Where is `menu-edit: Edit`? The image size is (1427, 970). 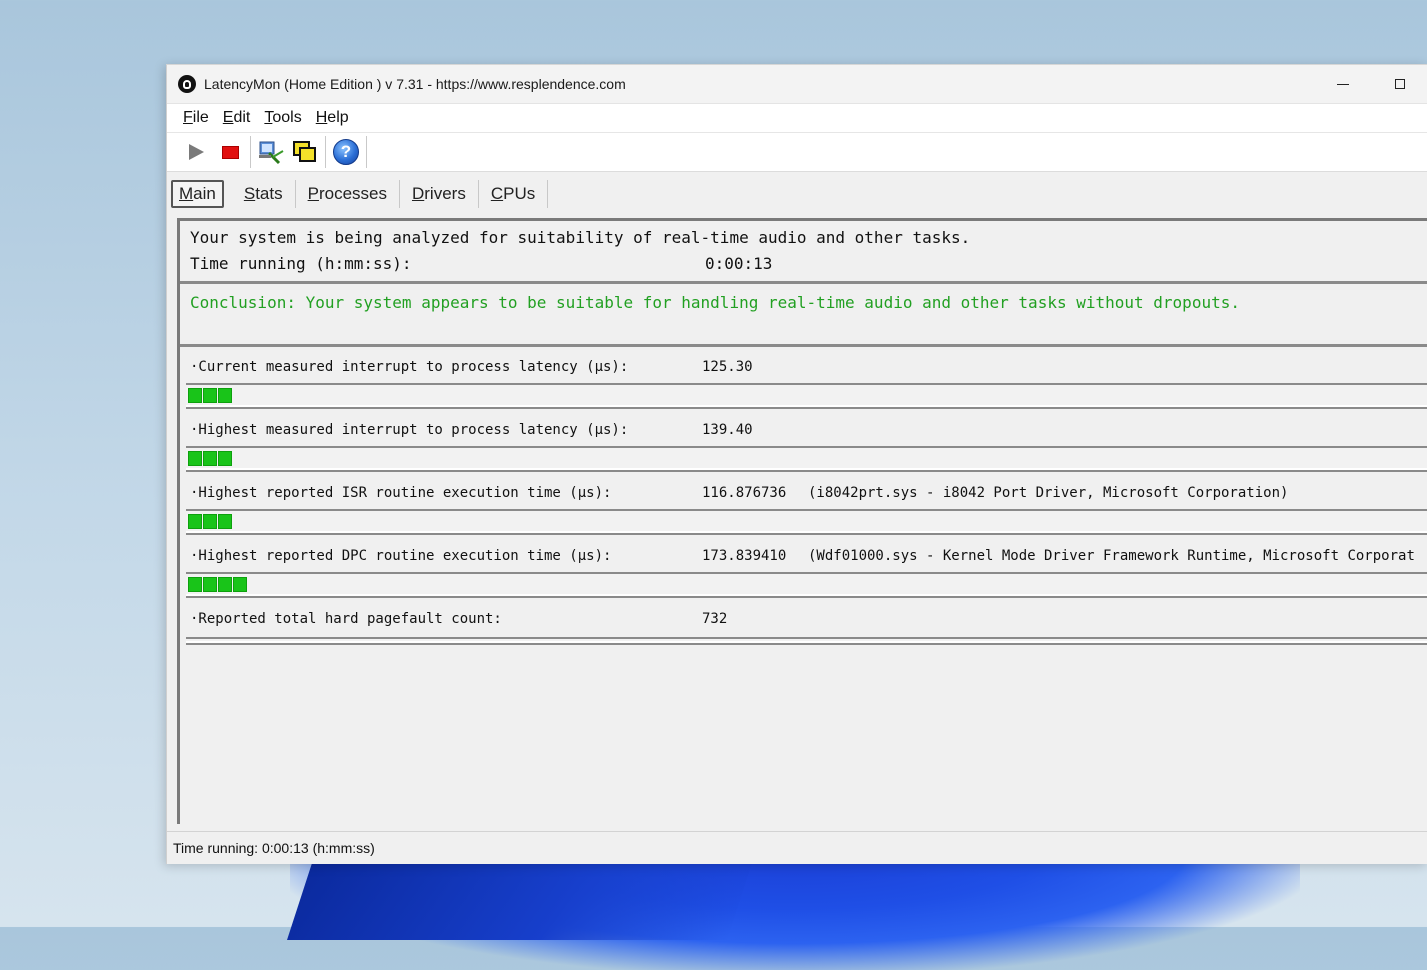
menu-edit: Edit is located at coordinates (237, 118).